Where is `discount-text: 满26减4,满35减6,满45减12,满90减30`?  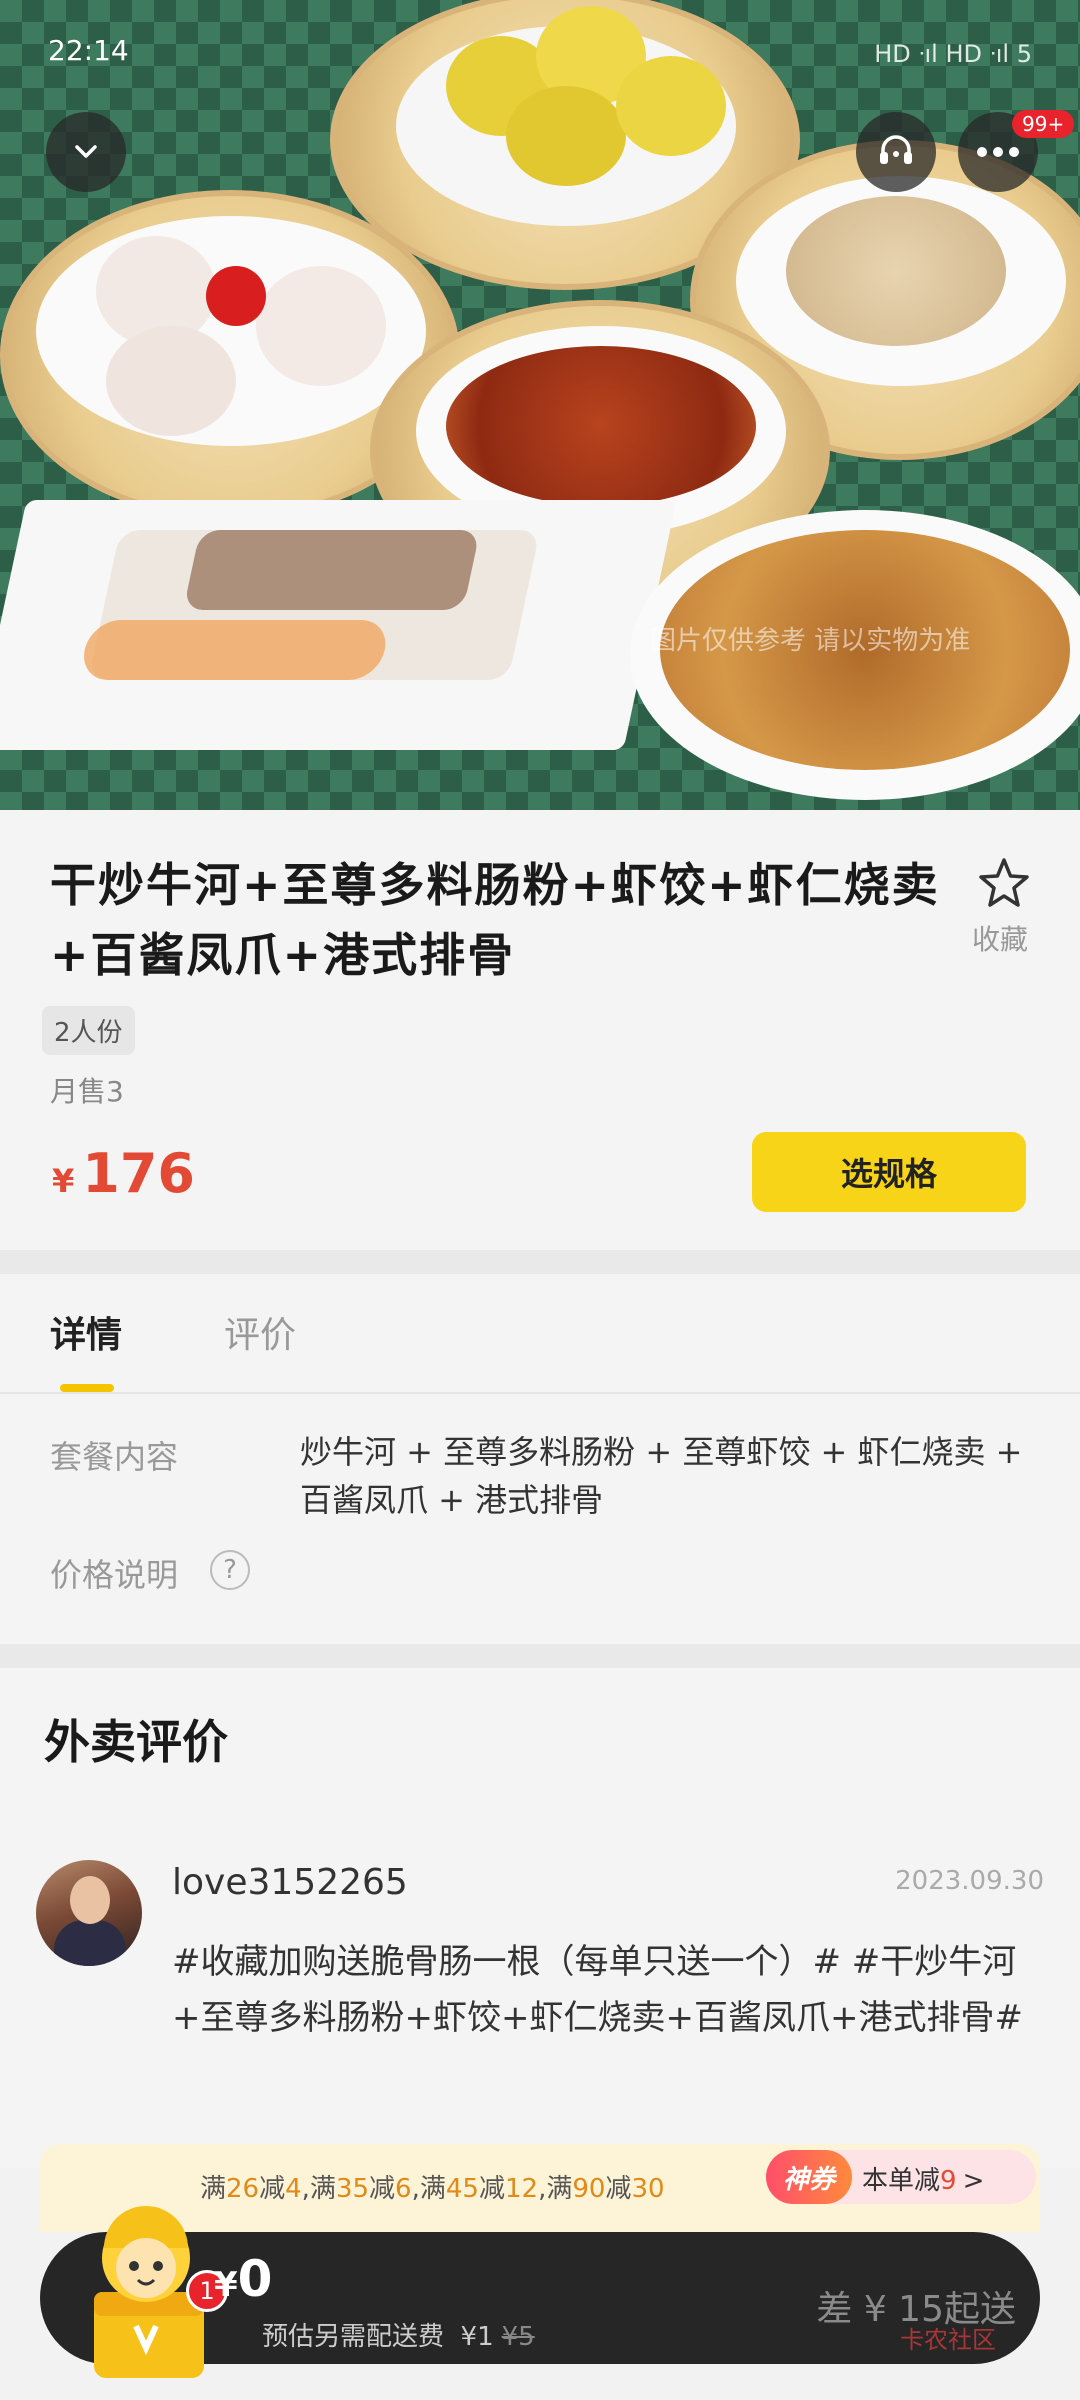 discount-text: 满26减4,满35减6,满45减12,满90减30 is located at coordinates (432, 2186).